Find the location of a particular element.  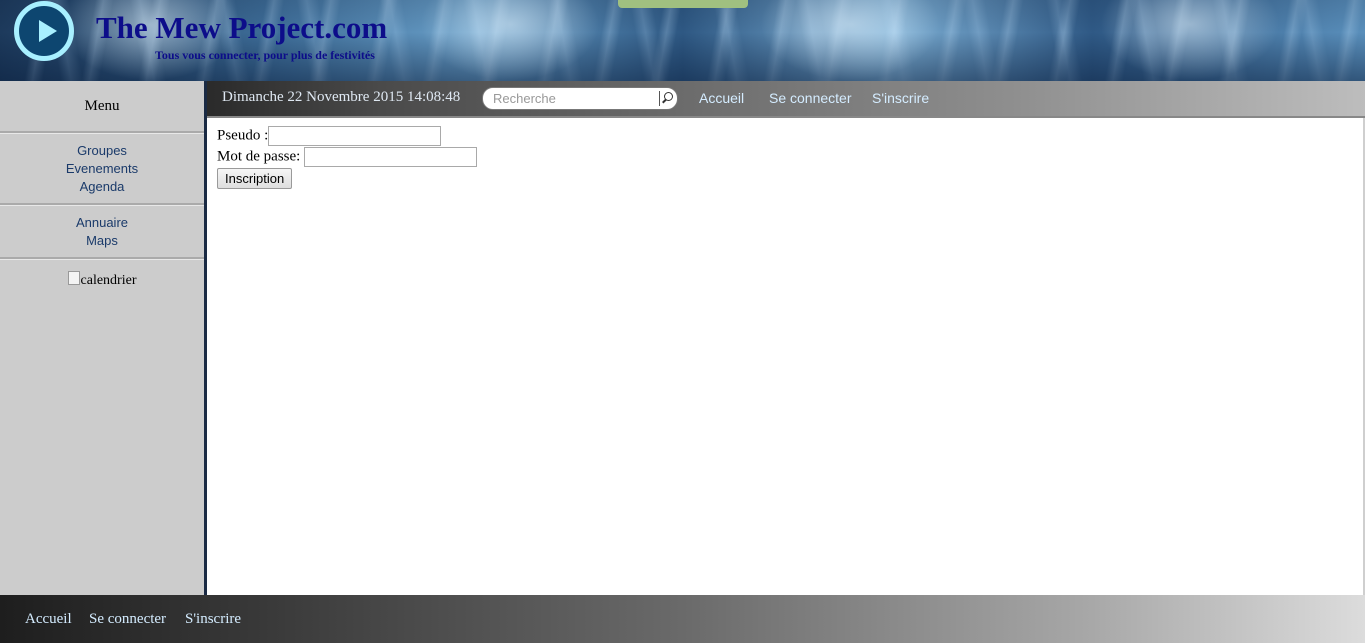

pseudo-row: Pseudo : is located at coordinates (329, 136).